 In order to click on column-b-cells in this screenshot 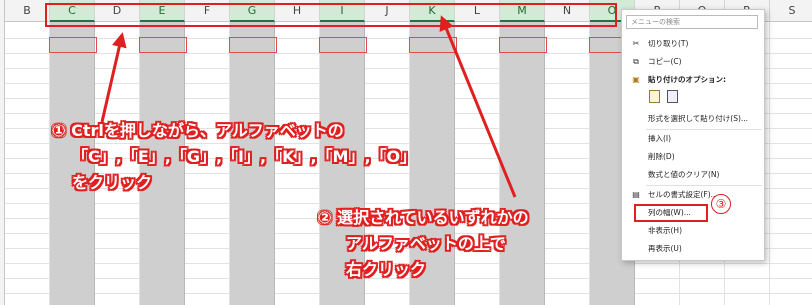, I will do `click(27, 163)`.